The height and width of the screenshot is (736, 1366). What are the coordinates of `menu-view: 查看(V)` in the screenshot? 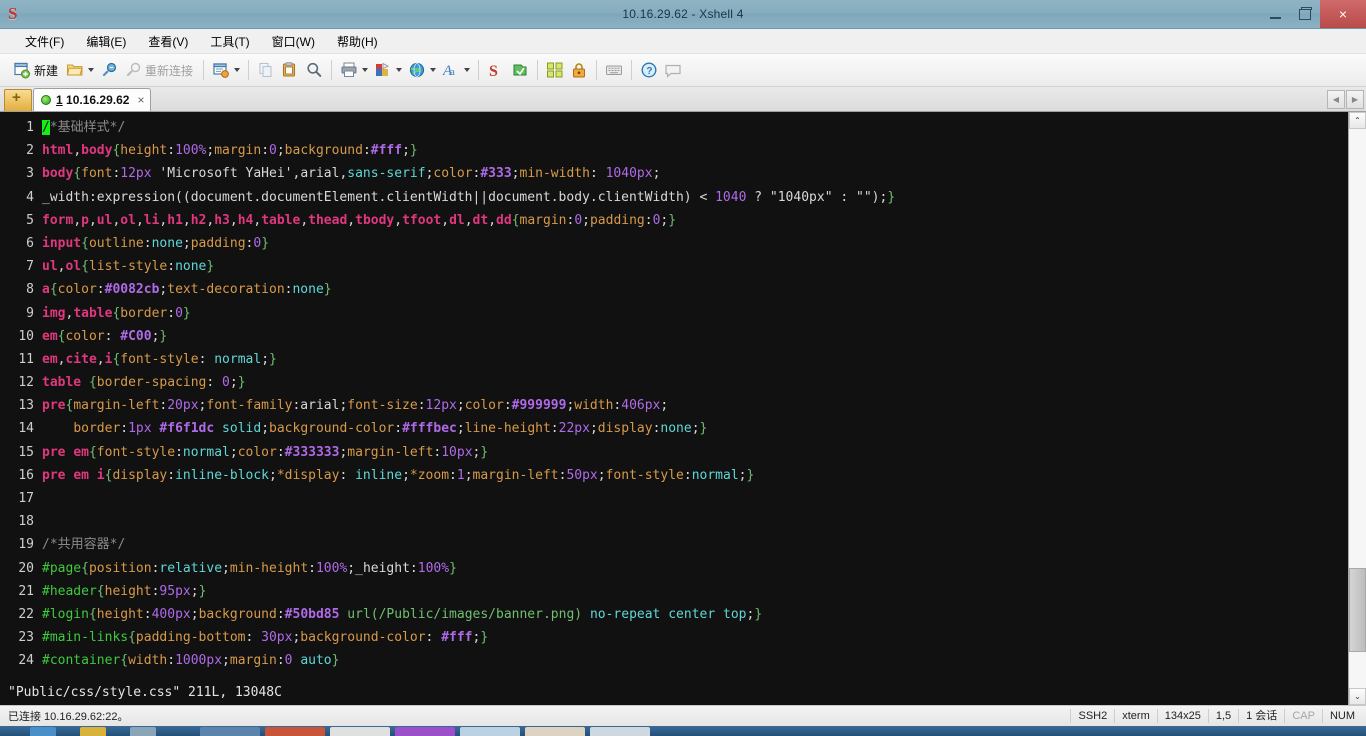 It's located at (168, 41).